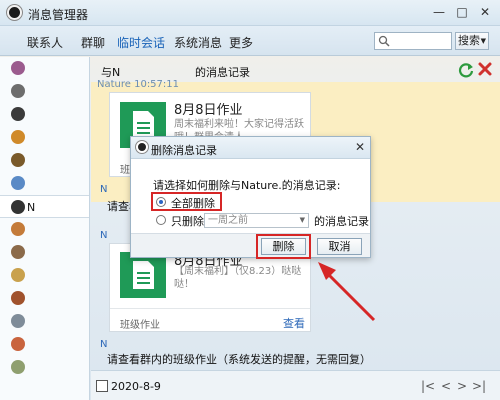 The width and height of the screenshot is (500, 400). I want to click on dialog-title-bar: 删除消息记录 ✕, so click(250, 148).